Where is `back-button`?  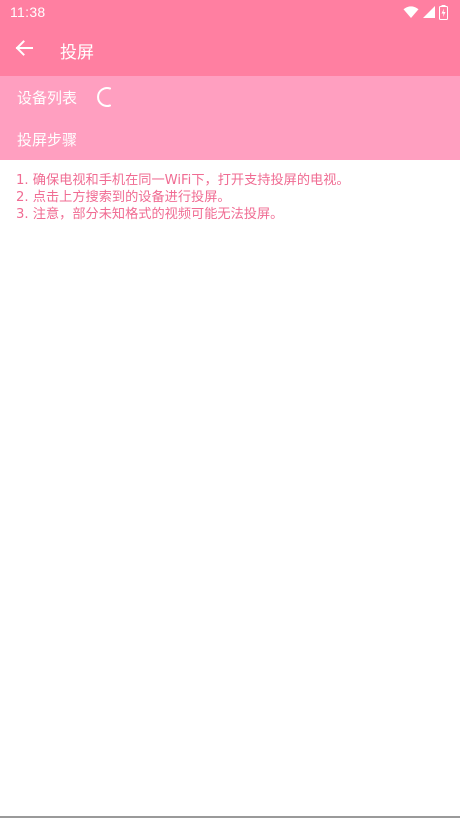 back-button is located at coordinates (24, 50).